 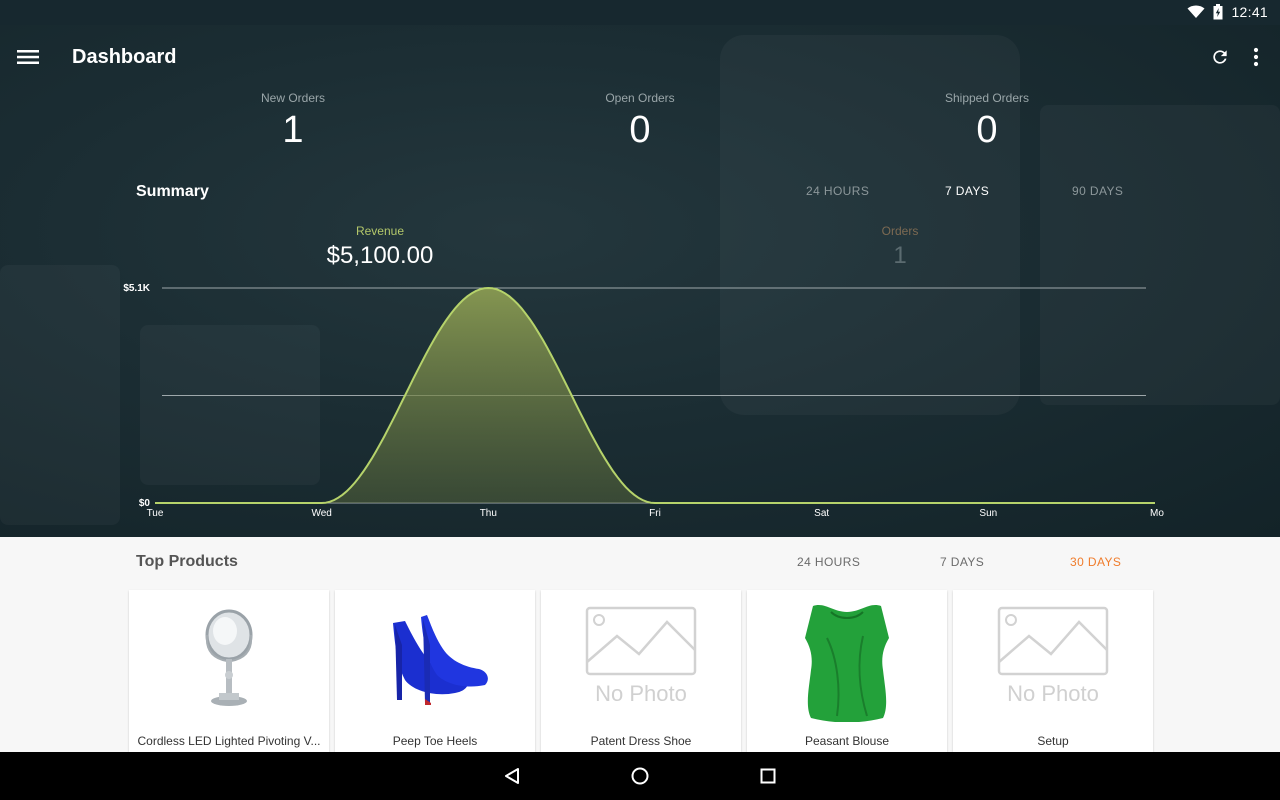 What do you see at coordinates (321, 513) in the screenshot?
I see `x-tick-label: Wed` at bounding box center [321, 513].